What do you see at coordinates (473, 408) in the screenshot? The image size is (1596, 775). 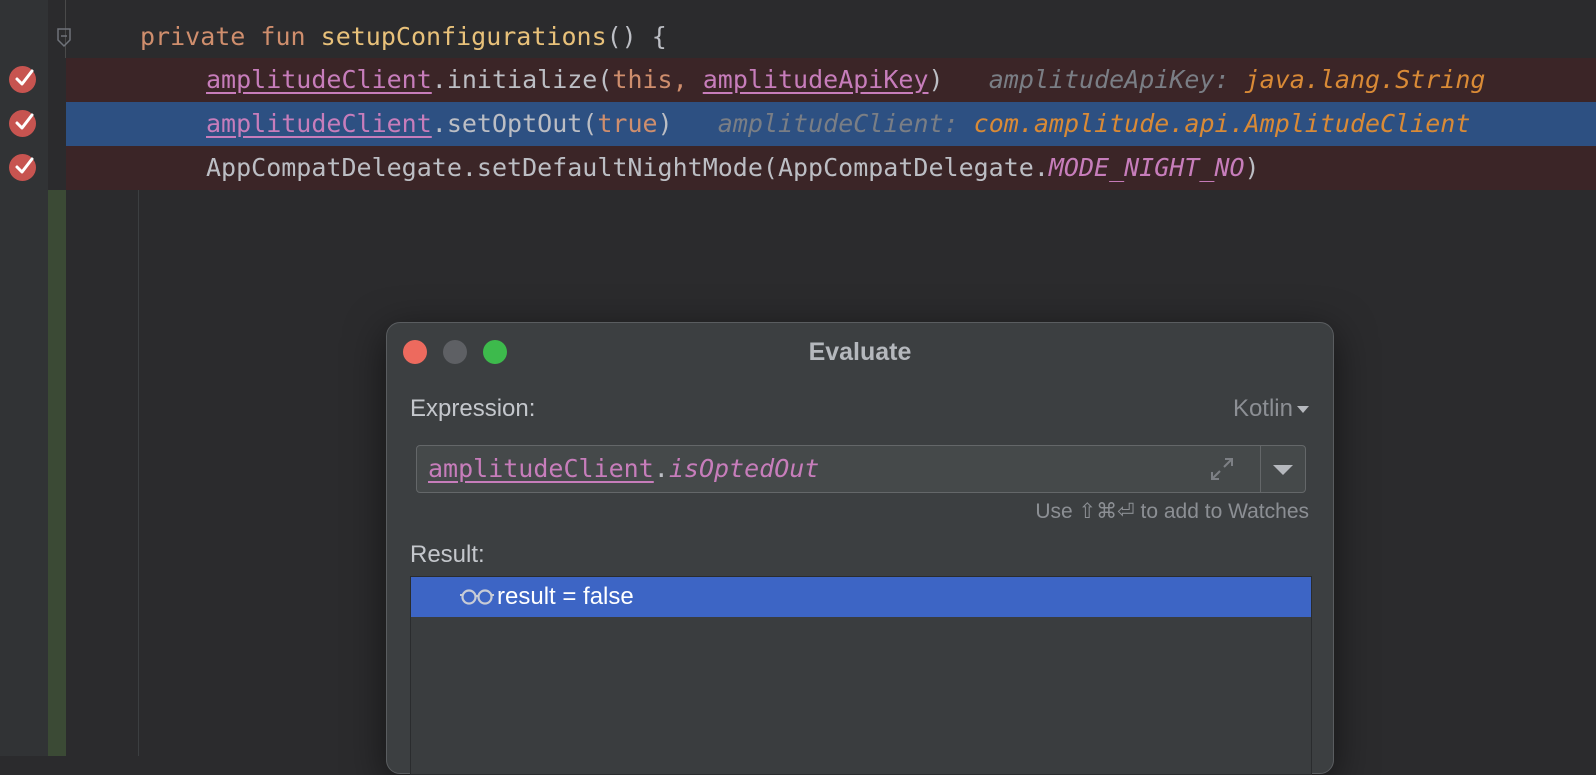 I see `expression-label: Expression:` at bounding box center [473, 408].